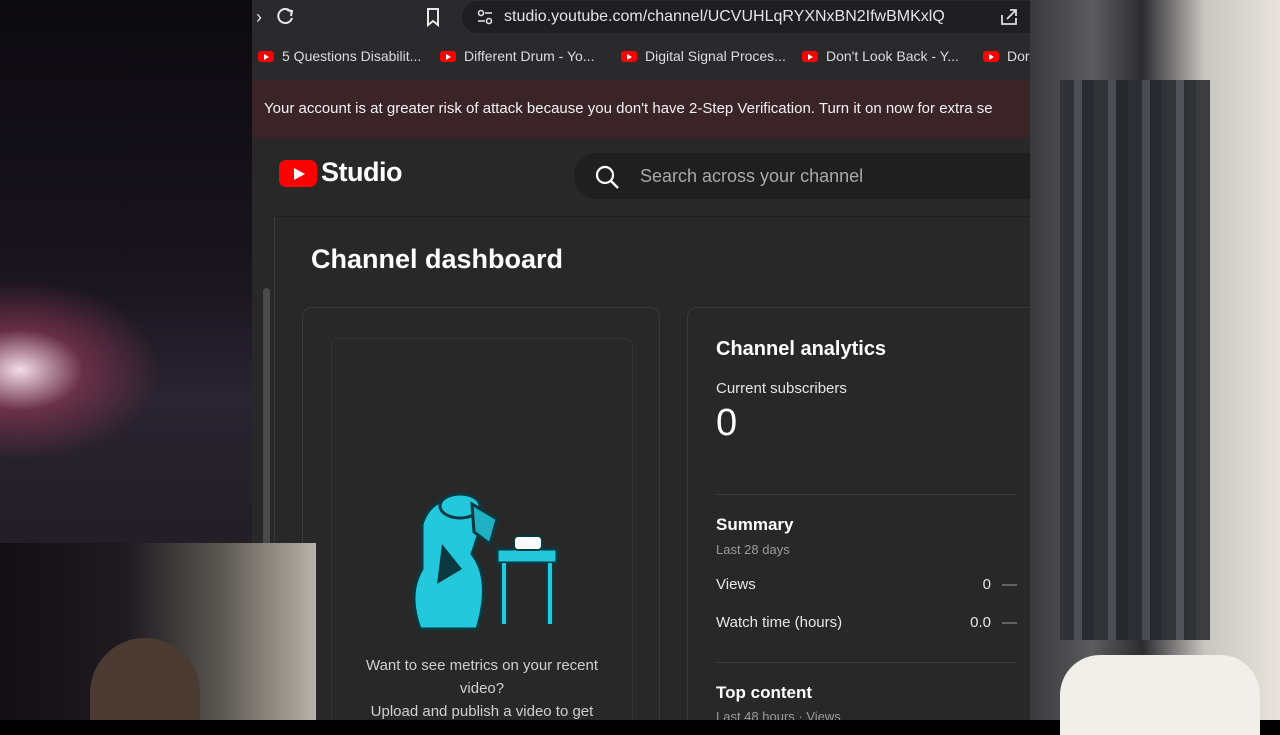 This screenshot has width=1280, height=735. Describe the element at coordinates (752, 176) in the screenshot. I see `search-placeholder: Search across your channel` at that location.